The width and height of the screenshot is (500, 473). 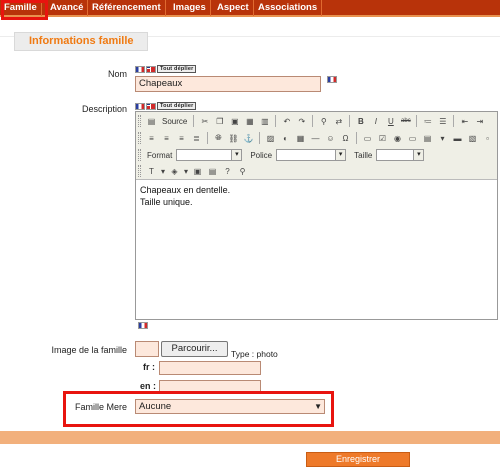 What do you see at coordinates (196, 138) in the screenshot?
I see `justify-icon: ≣` at bounding box center [196, 138].